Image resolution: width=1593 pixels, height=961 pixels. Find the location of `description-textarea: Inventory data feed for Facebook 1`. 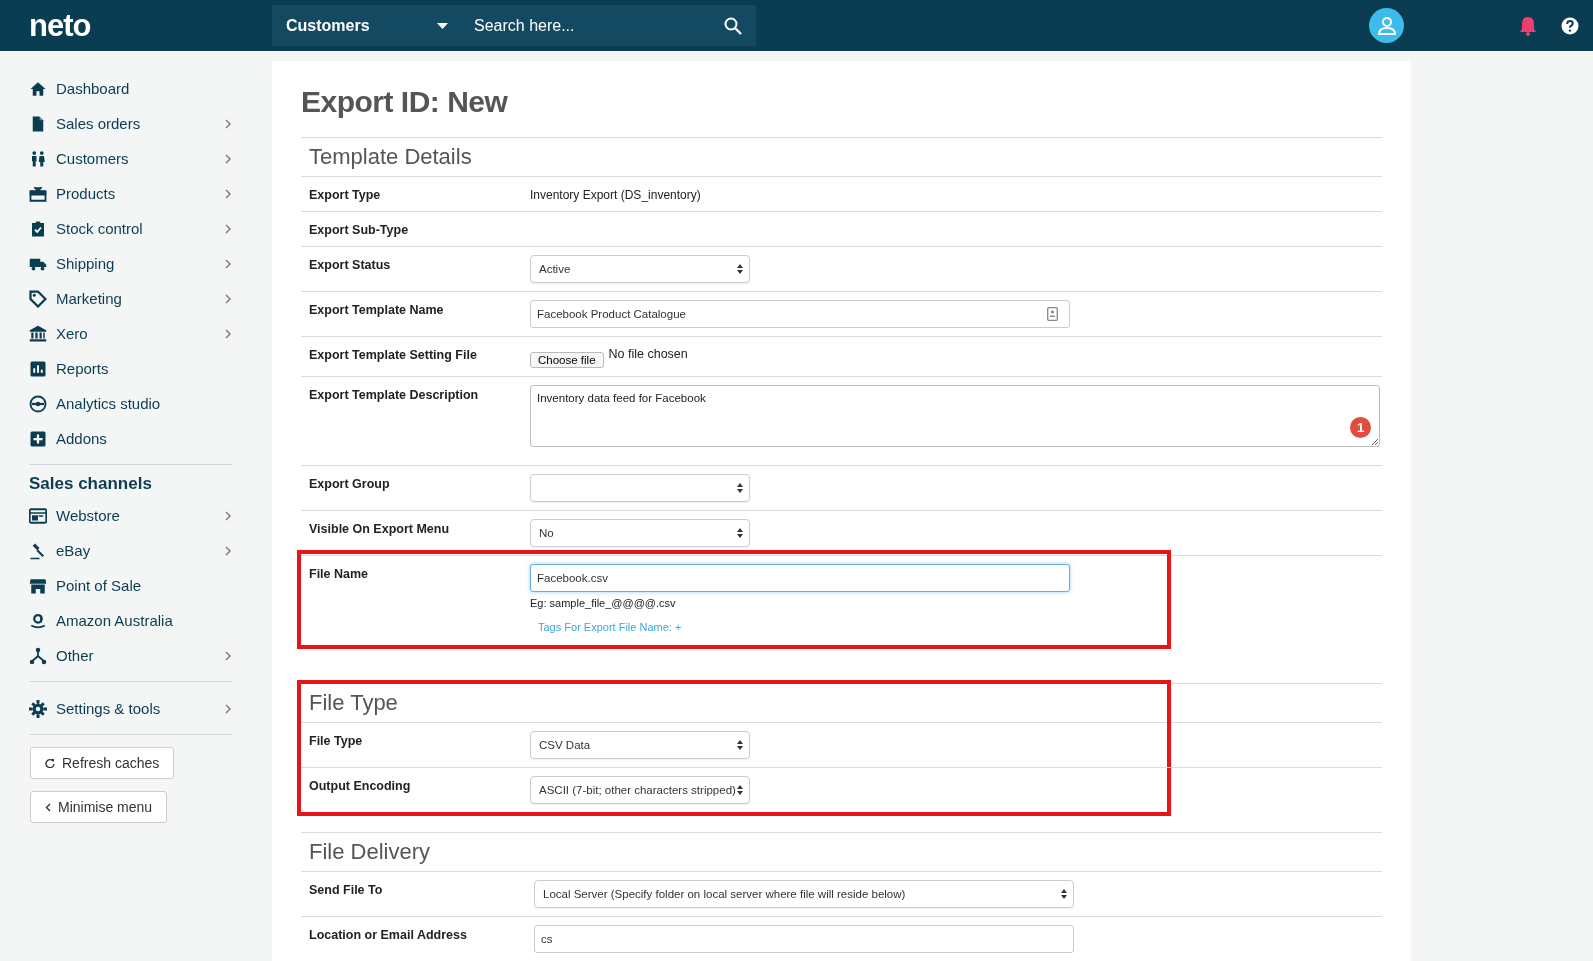

description-textarea: Inventory data feed for Facebook 1 is located at coordinates (955, 416).